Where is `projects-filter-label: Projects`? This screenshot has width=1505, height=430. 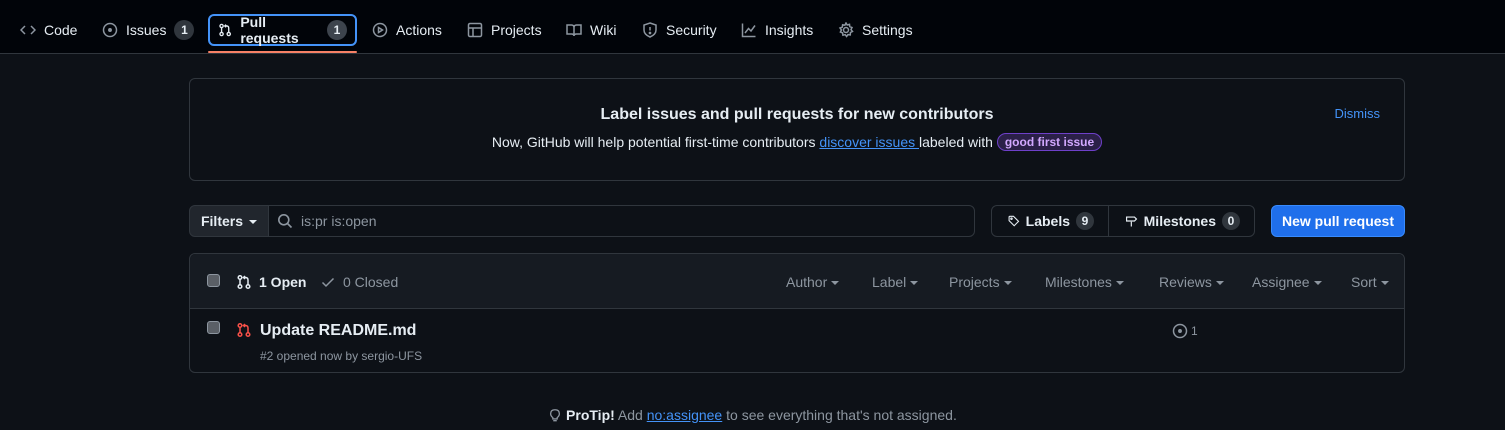 projects-filter-label: Projects is located at coordinates (974, 282).